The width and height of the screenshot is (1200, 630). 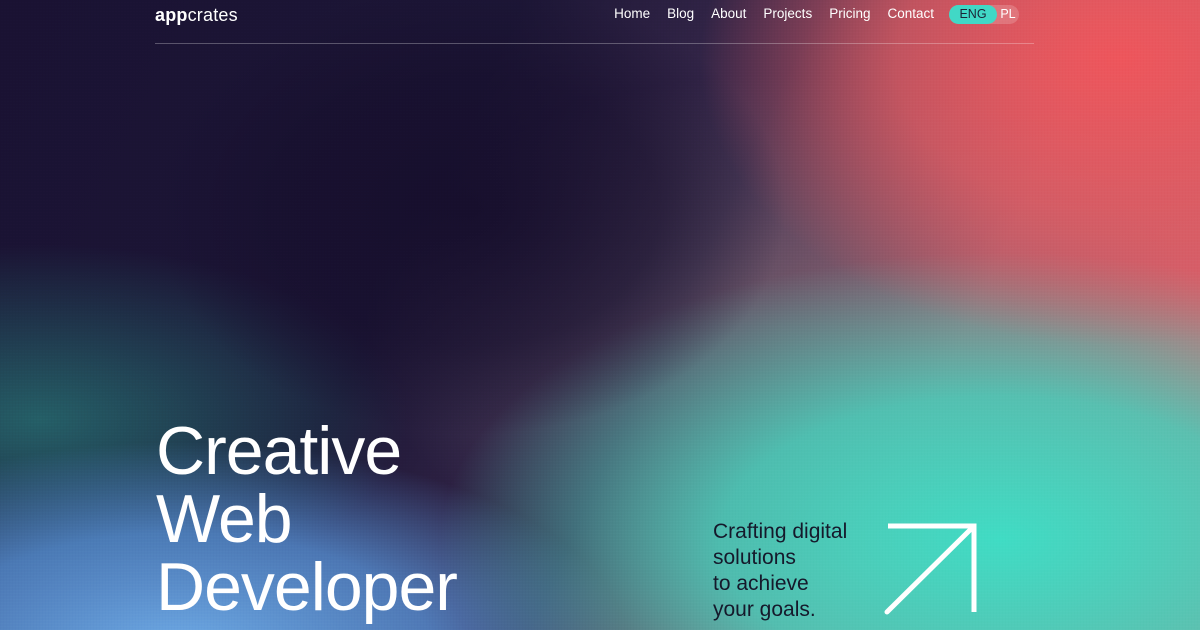 I want to click on hero-title: Creative Web Developer, so click(x=307, y=519).